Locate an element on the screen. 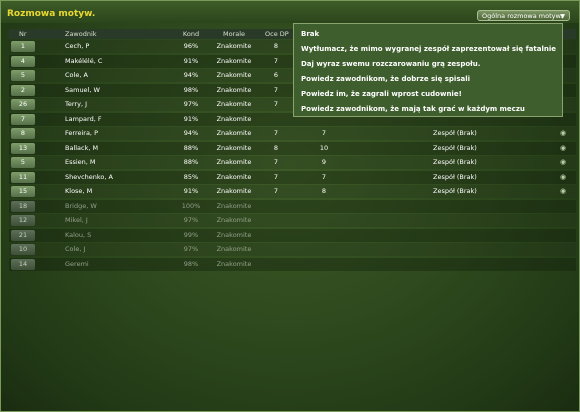 The image size is (580, 412). player-name: Makélélé, C is located at coordinates (83, 61).